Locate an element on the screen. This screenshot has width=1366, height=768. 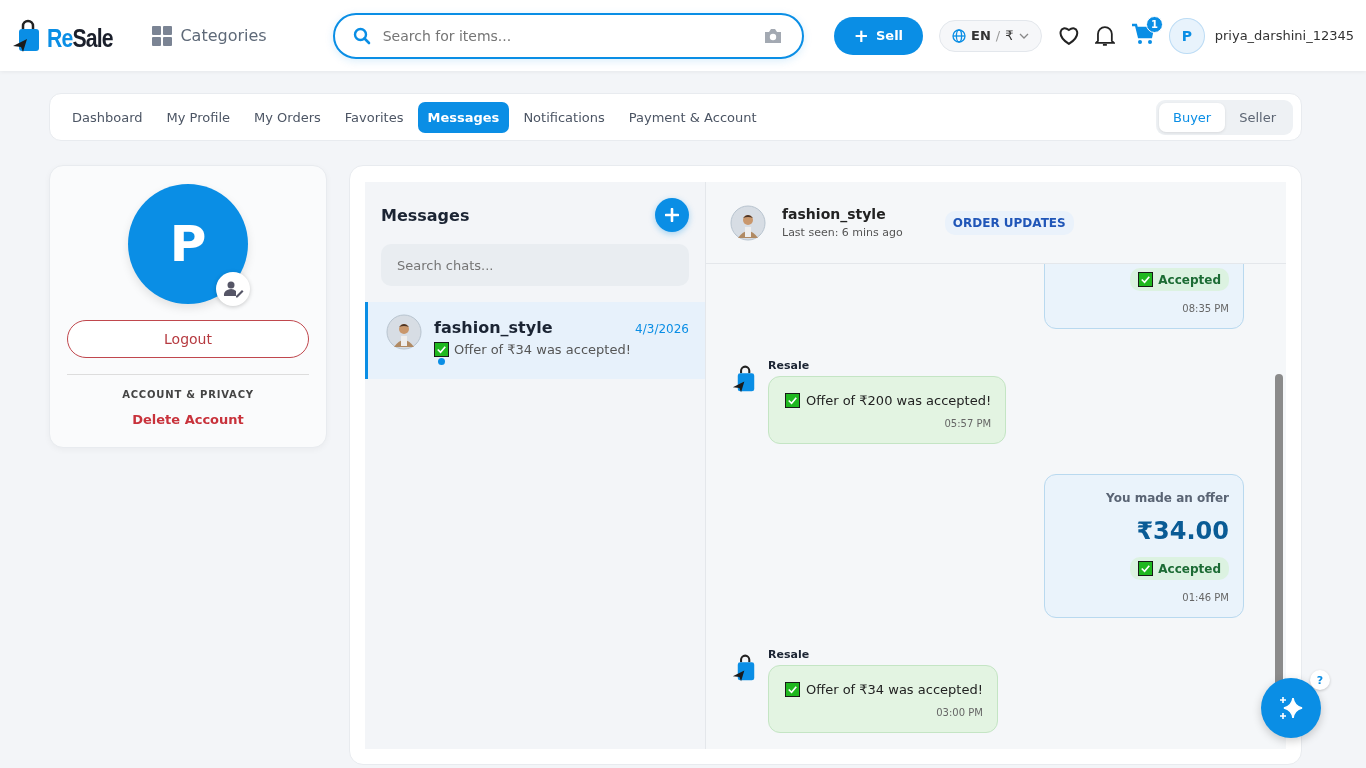
profile-avatar: P is located at coordinates (188, 244).